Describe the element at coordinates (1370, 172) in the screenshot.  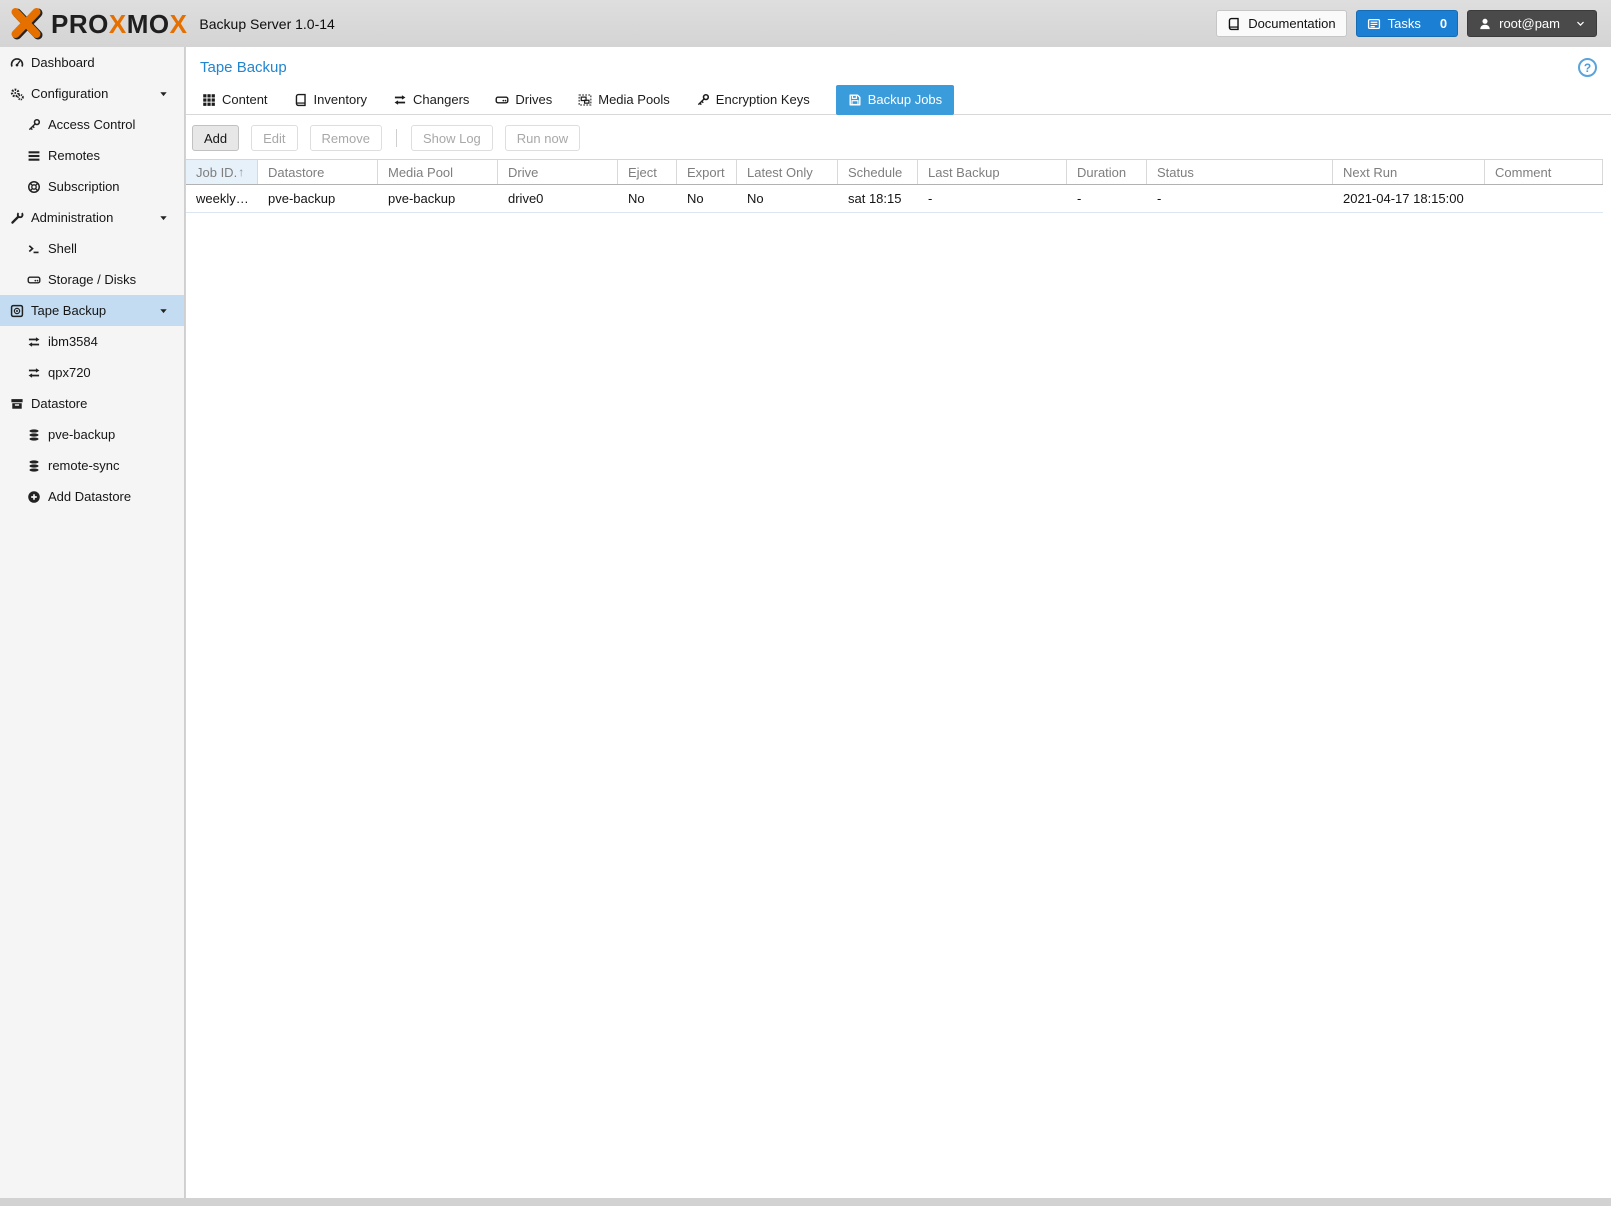
I see `column-header-label: Next Run` at that location.